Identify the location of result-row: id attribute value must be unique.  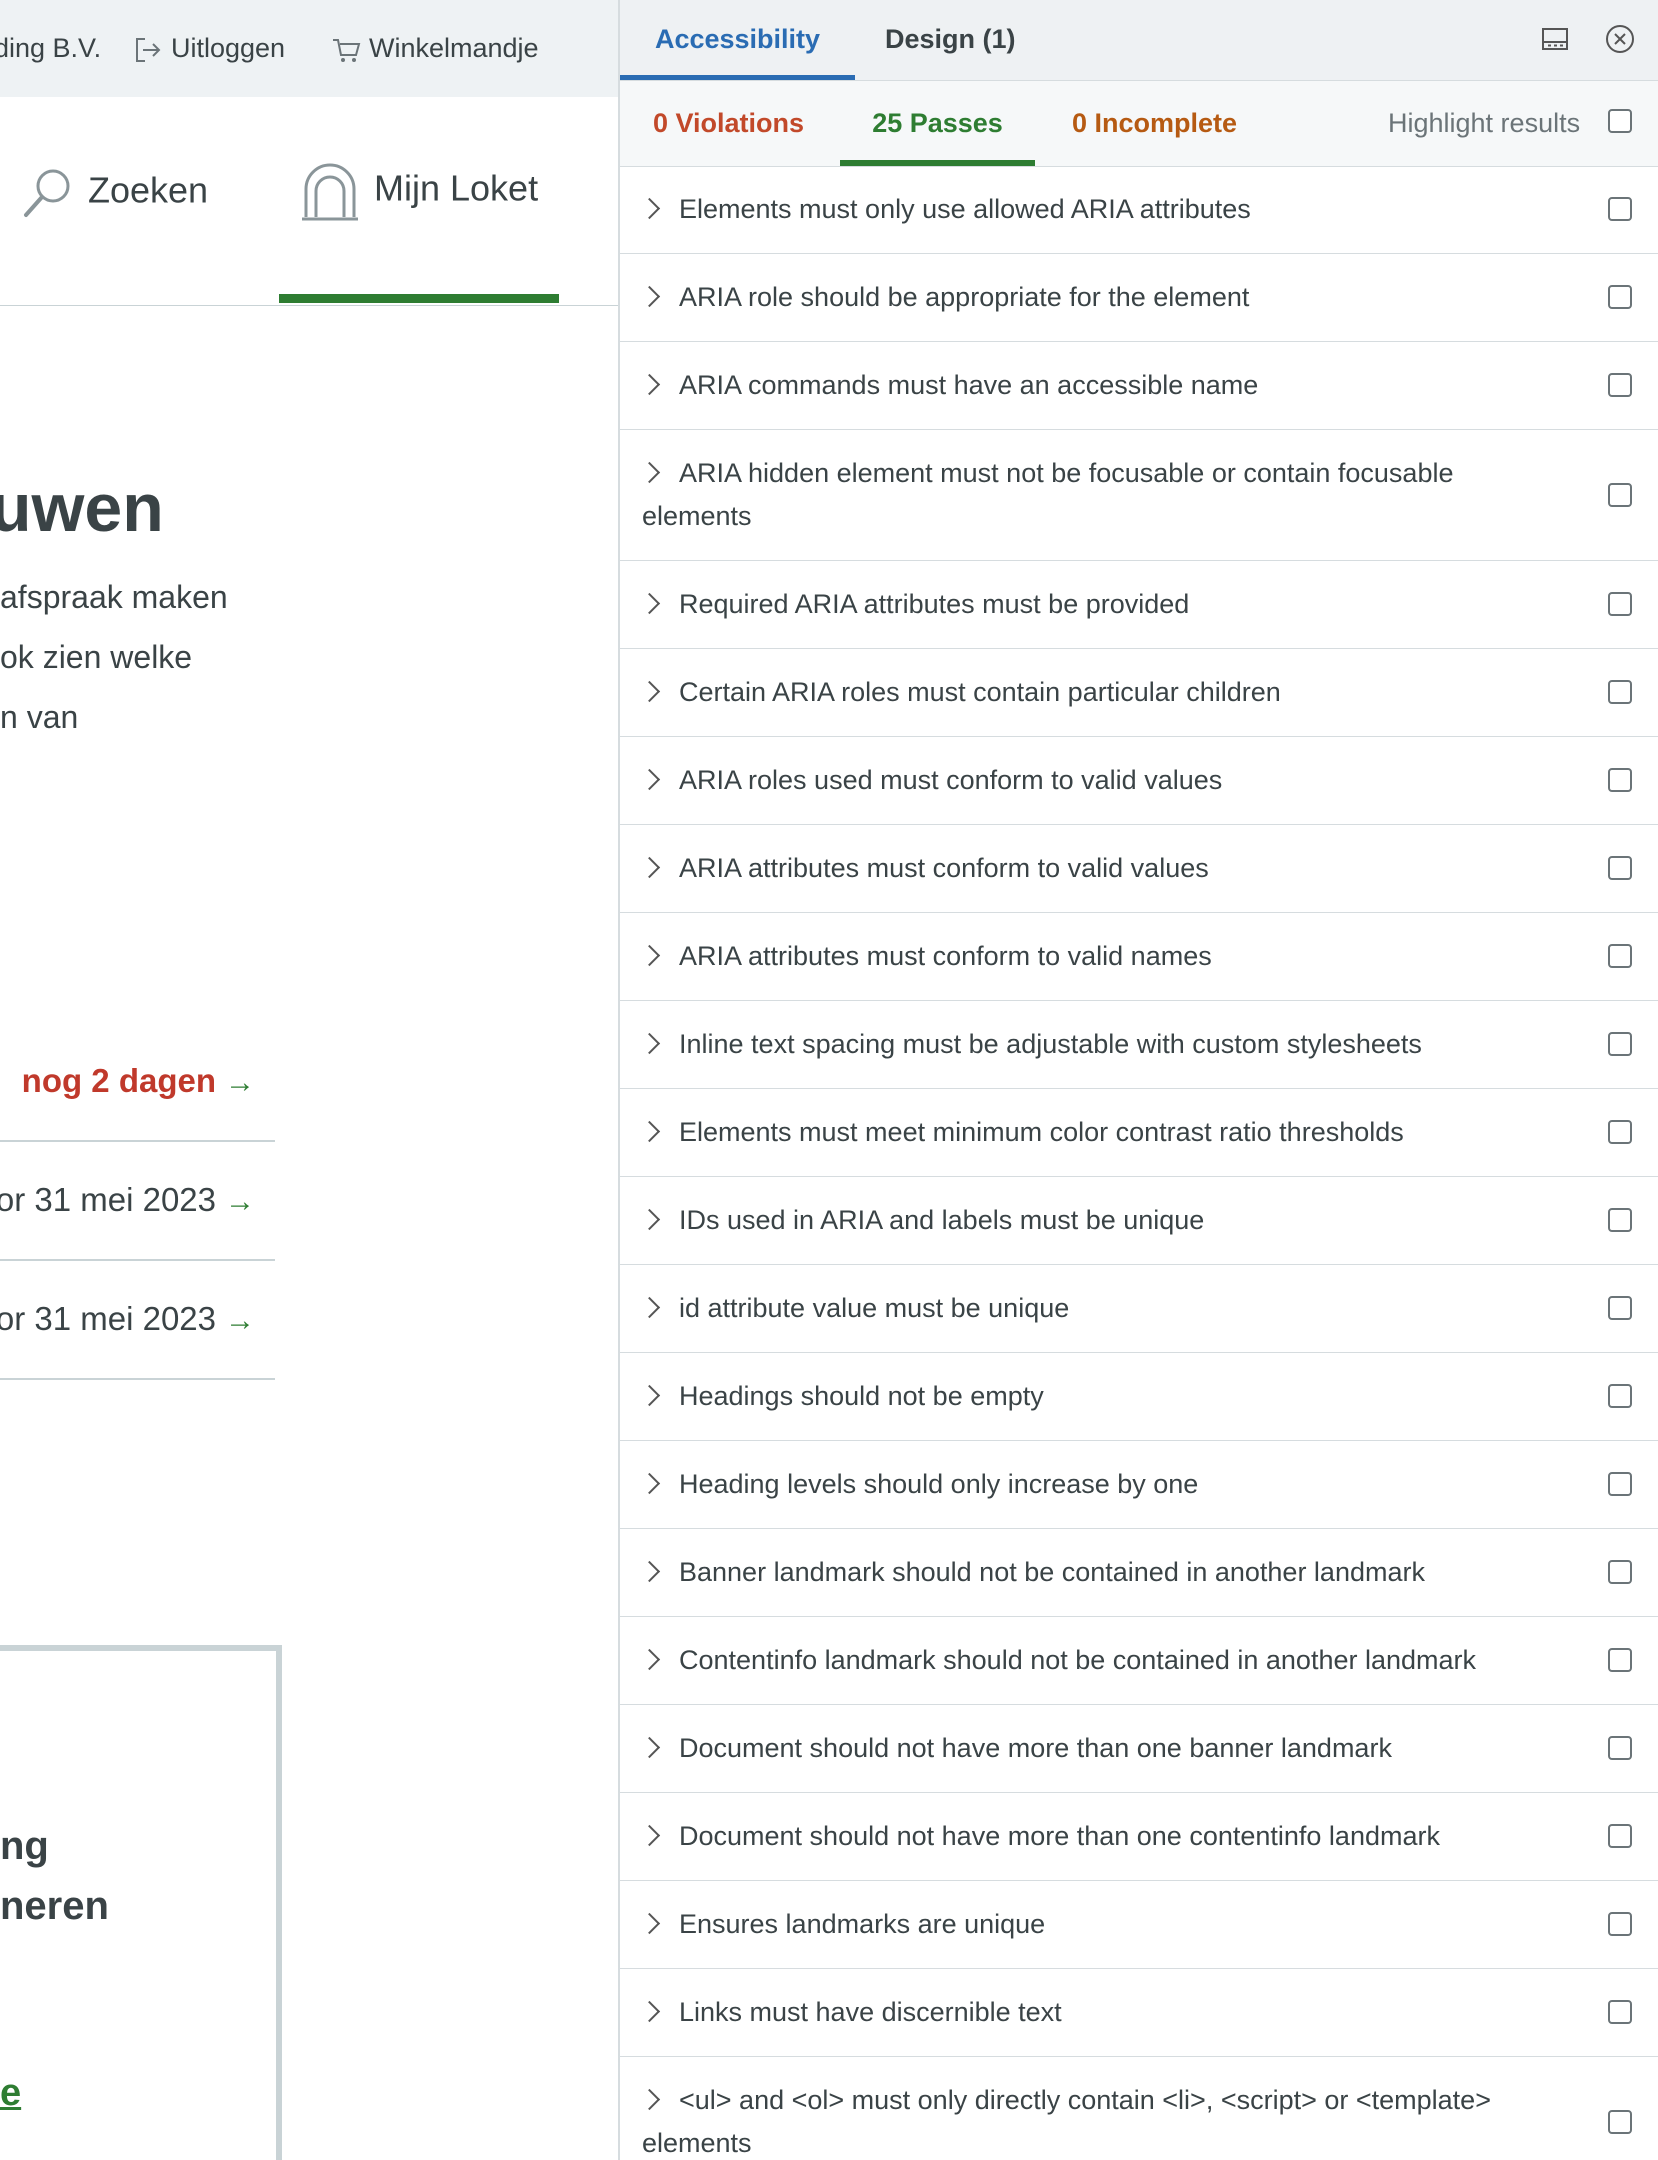
(1139, 1309).